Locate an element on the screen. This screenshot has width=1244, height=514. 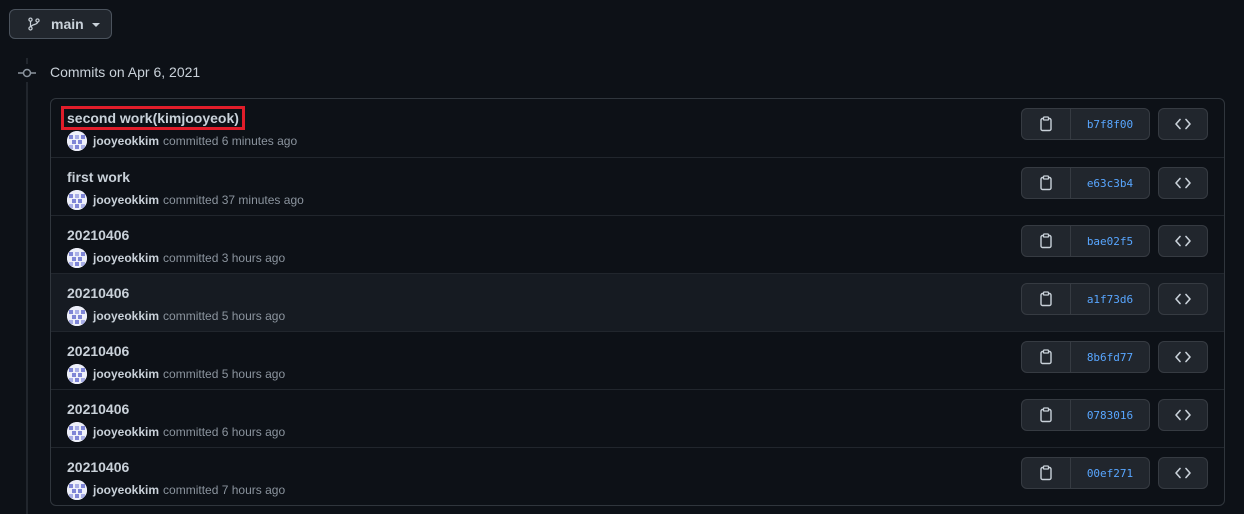
commit-meta: jooyeokkim committed 7 hours ago is located at coordinates (176, 490).